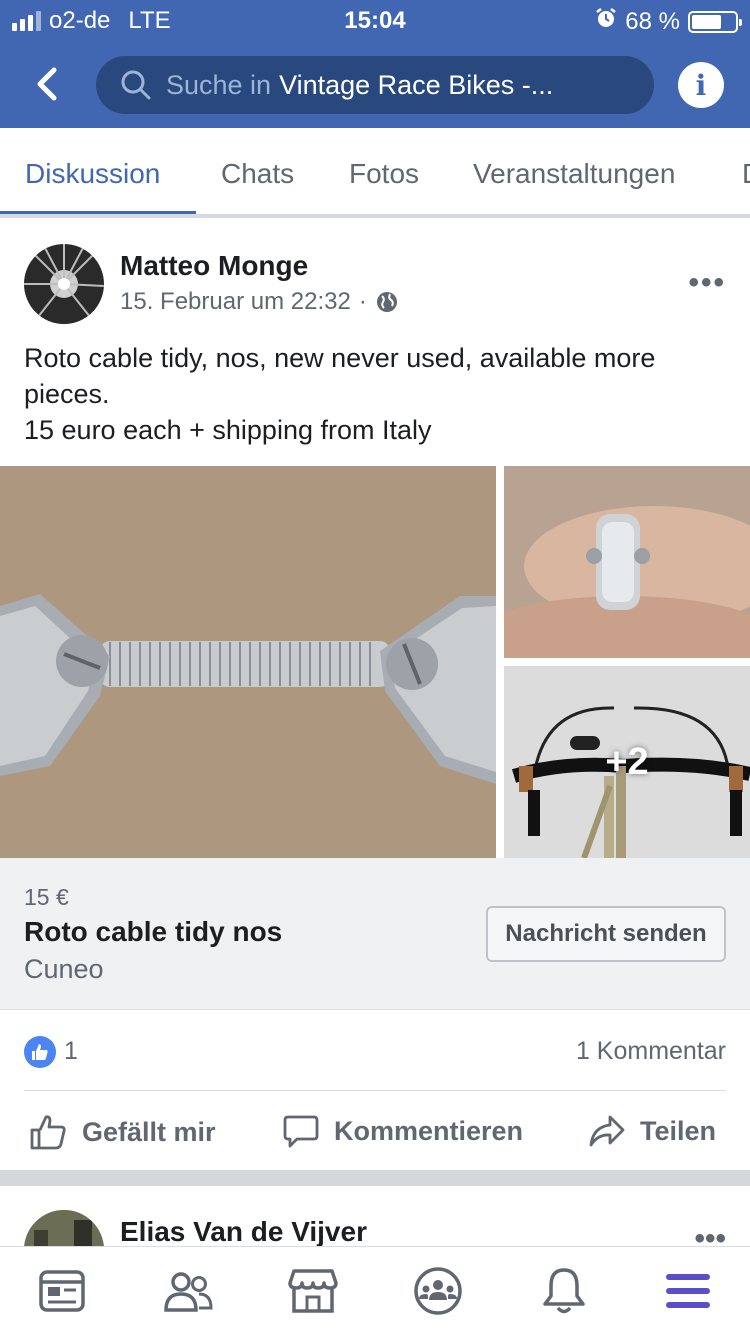 The width and height of the screenshot is (750, 1334). I want to click on status-bar: o2-de LTE 15:04 68 %, so click(375, 20).